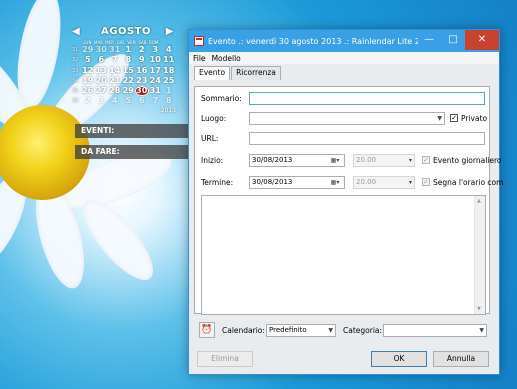 The image size is (517, 389). What do you see at coordinates (429, 40) in the screenshot?
I see `minimize-button: —` at bounding box center [429, 40].